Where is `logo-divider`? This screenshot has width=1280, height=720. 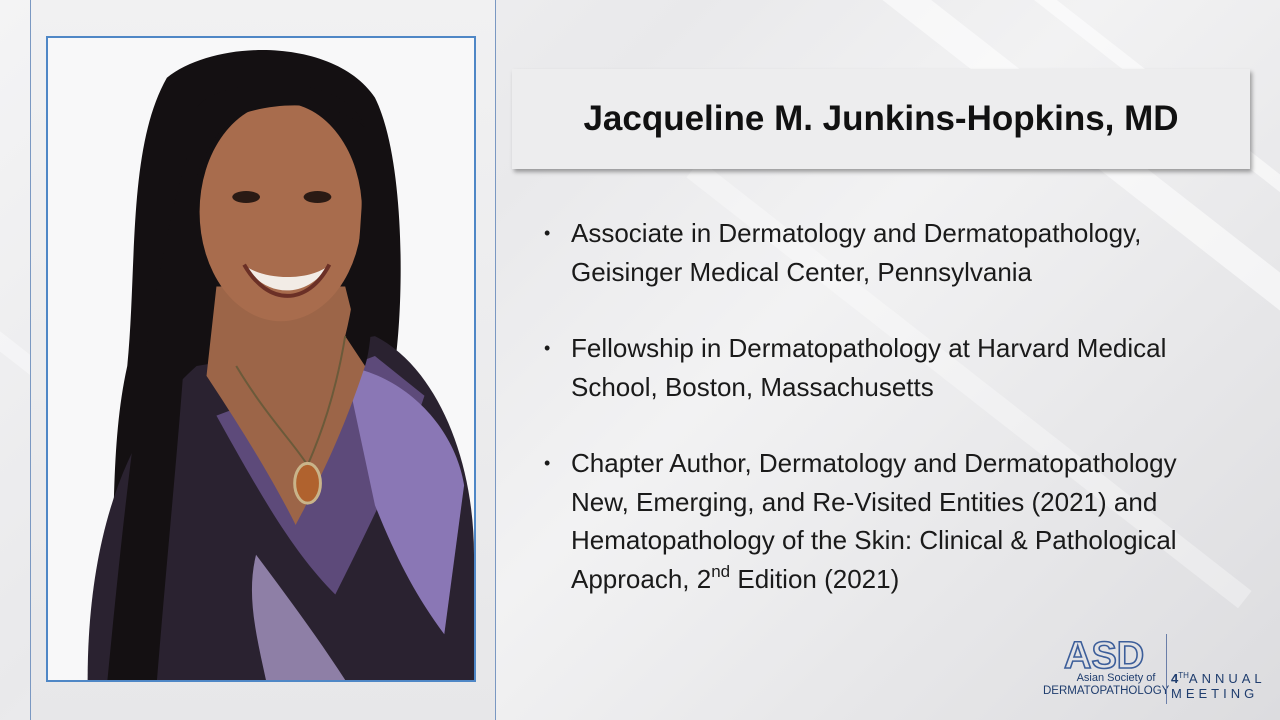 logo-divider is located at coordinates (1166, 669).